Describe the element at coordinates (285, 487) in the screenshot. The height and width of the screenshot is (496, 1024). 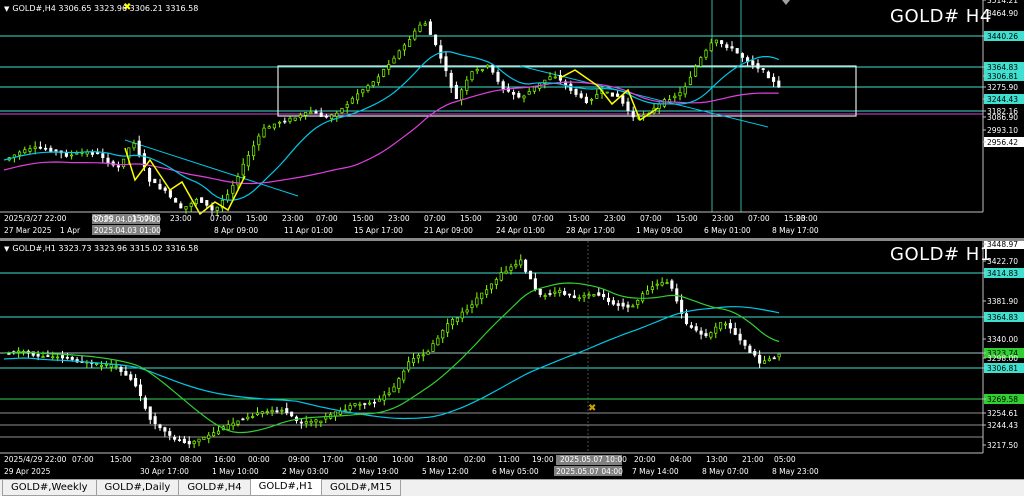
I see `tab-gold-h1: GOLD#,H1` at that location.